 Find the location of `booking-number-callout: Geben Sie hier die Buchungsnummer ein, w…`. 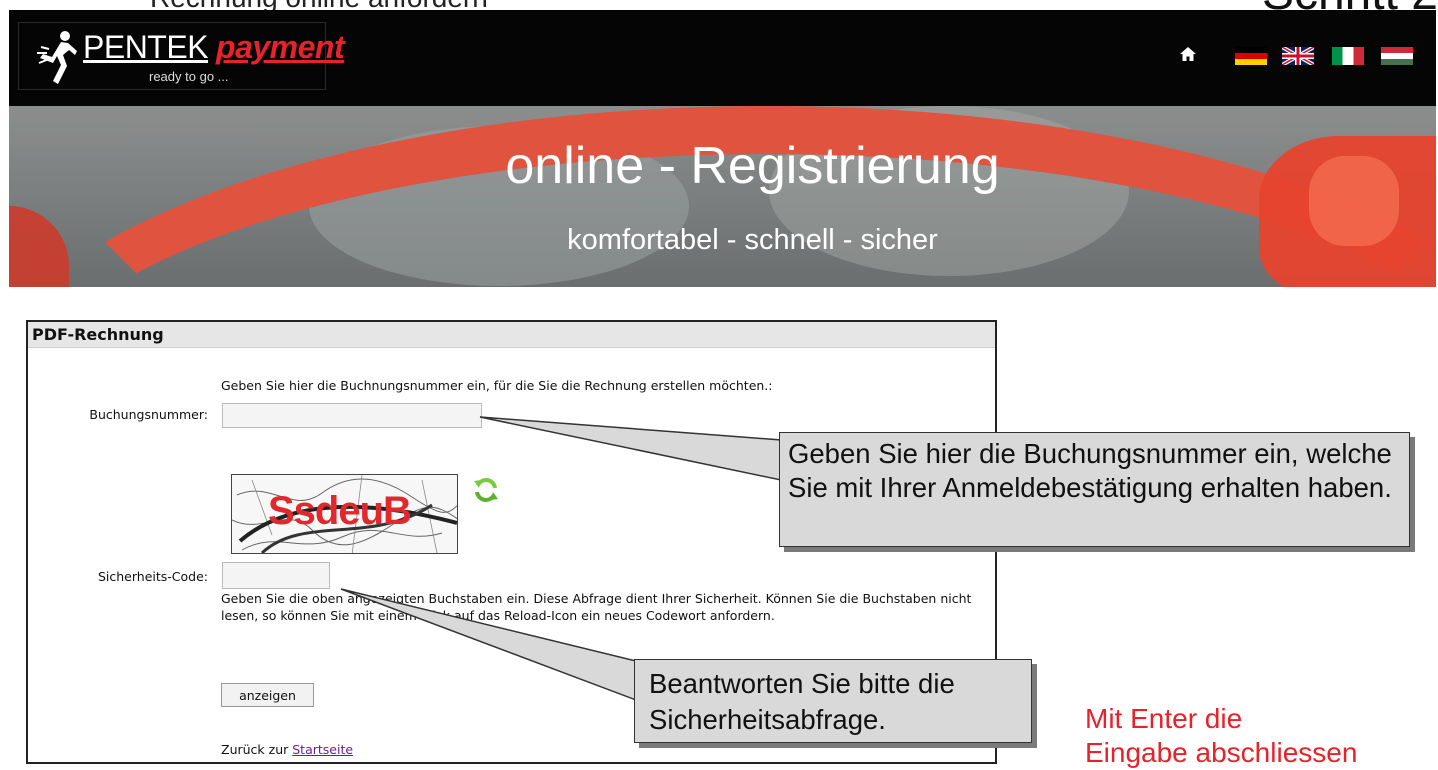

booking-number-callout: Geben Sie hier die Buchungsnummer ein, w… is located at coordinates (1094, 489).